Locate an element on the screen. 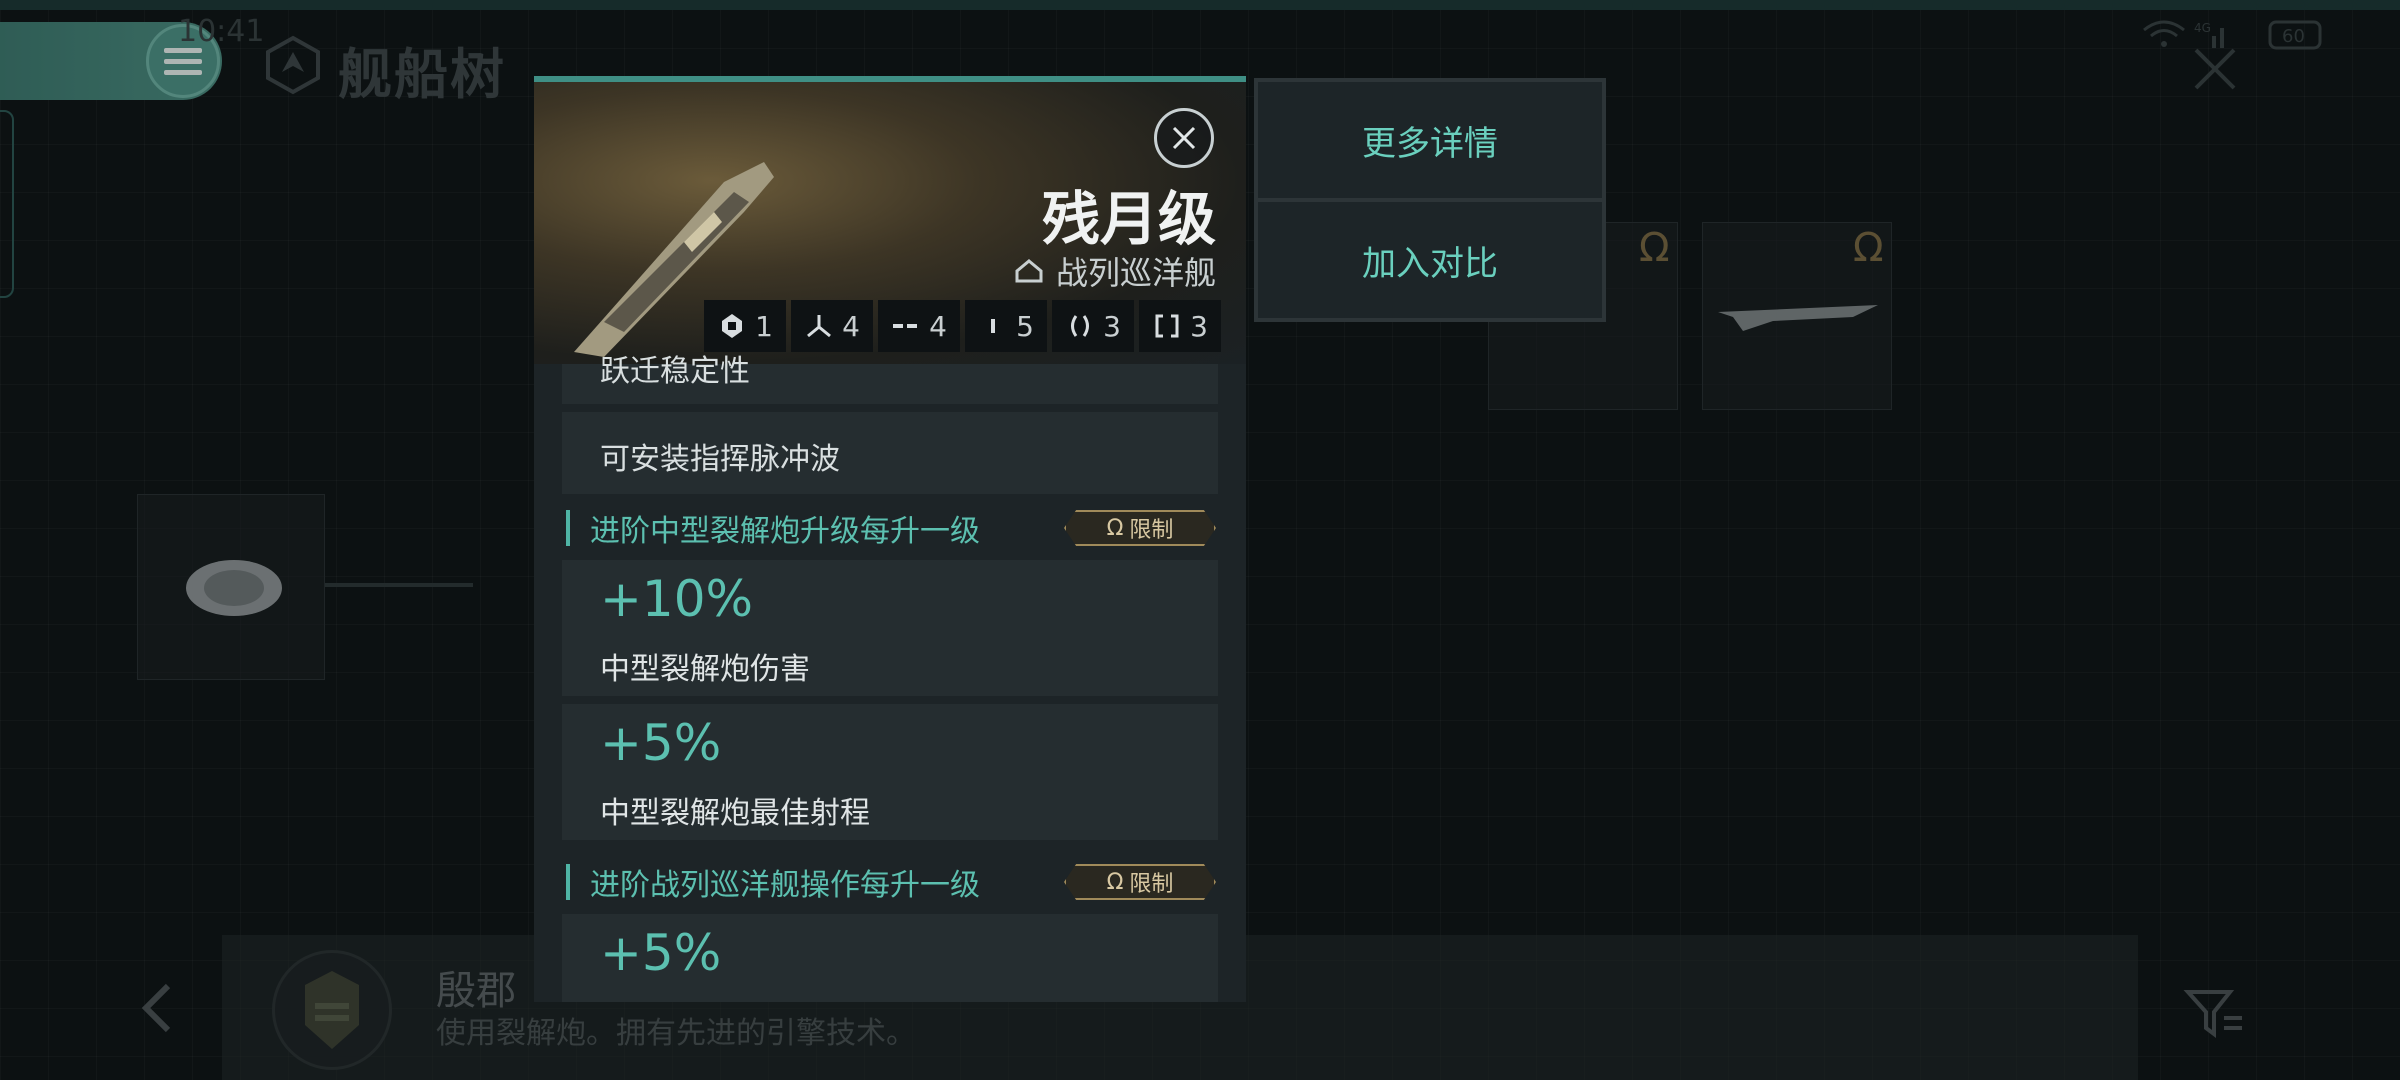 Image resolution: width=2400 pixels, height=1080 pixels. action-menu: 更多详情 加入对比 is located at coordinates (1430, 200).